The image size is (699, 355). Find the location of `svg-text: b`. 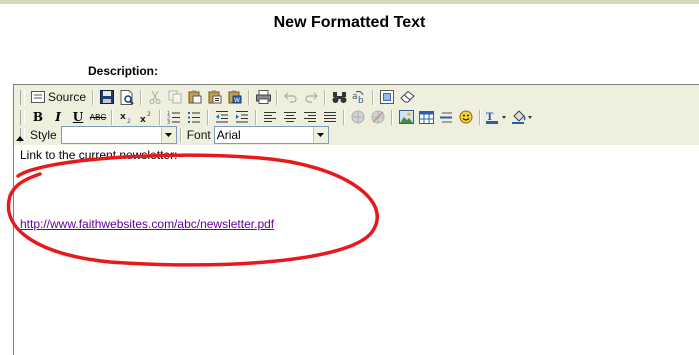

svg-text: b is located at coordinates (361, 100).